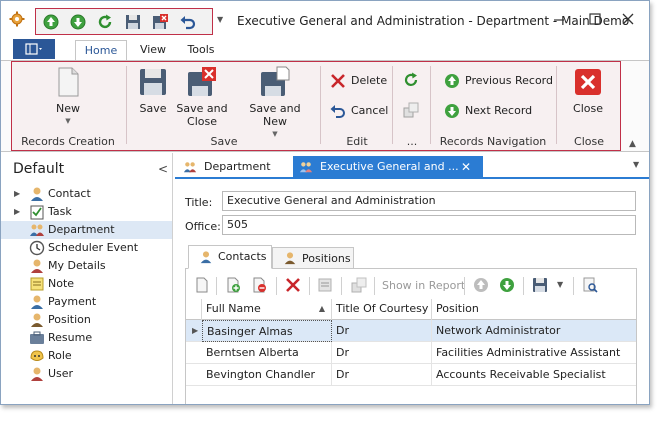 The width and height of the screenshot is (660, 421). I want to click on maximize-icon, so click(595, 19).